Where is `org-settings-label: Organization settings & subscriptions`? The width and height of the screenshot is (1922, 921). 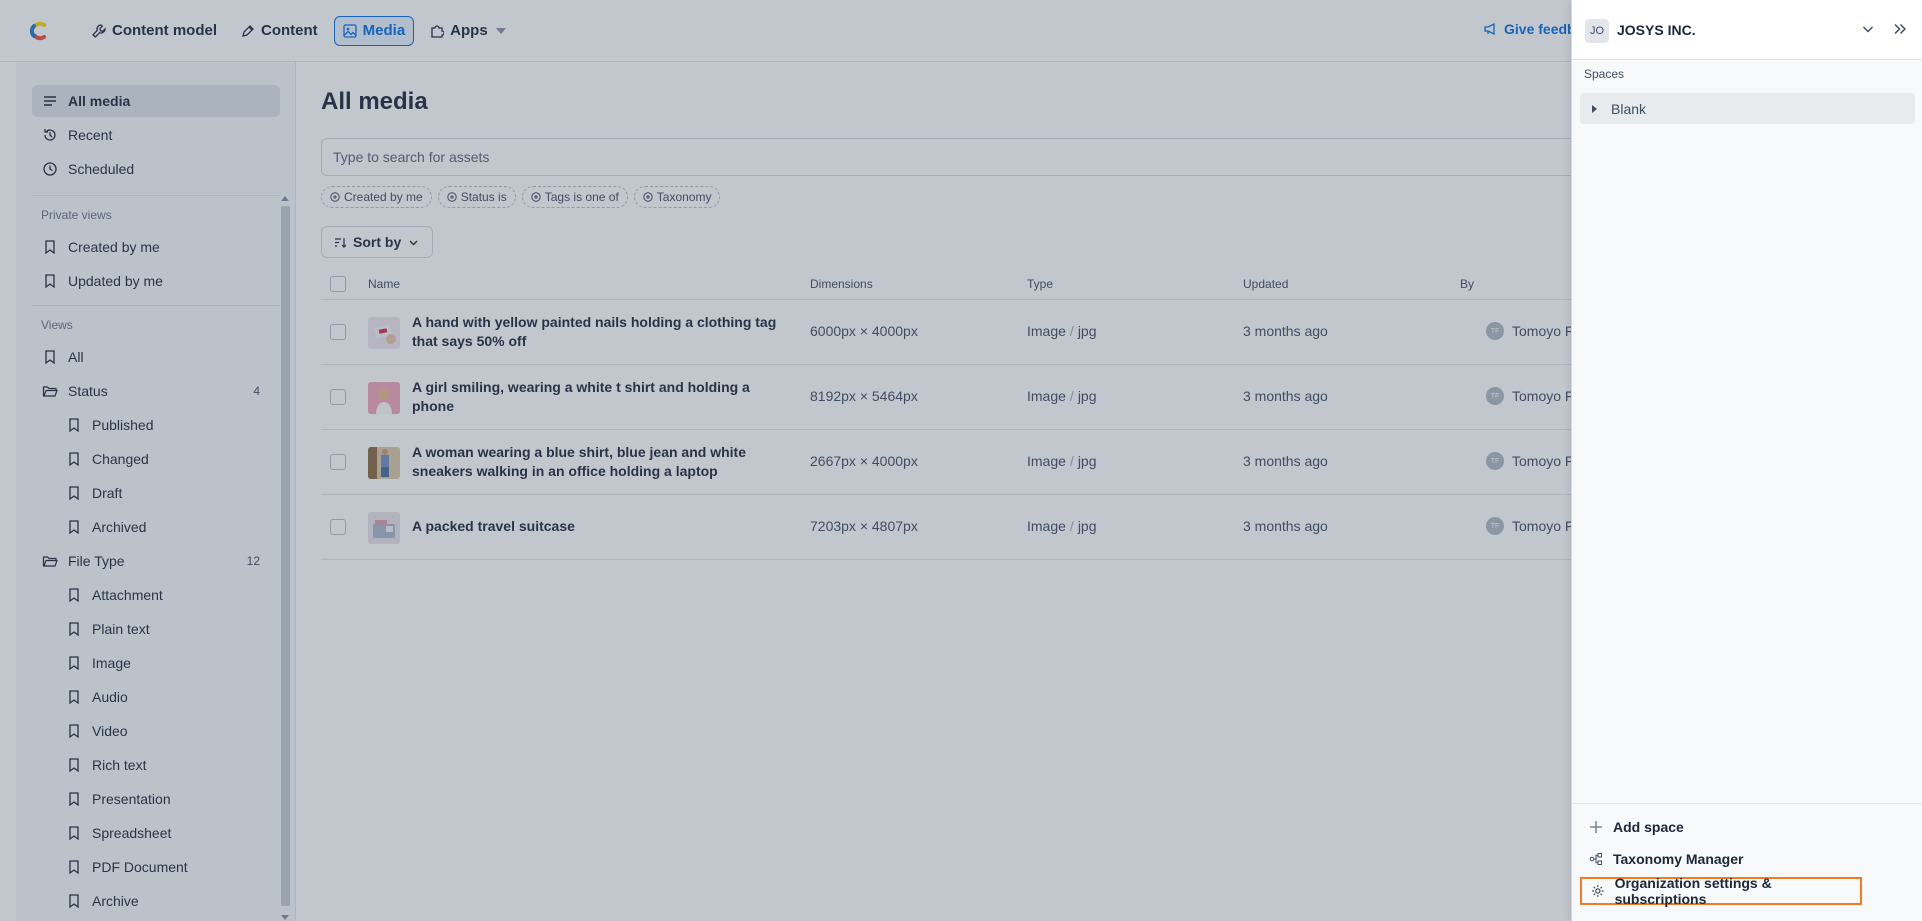
org-settings-label: Organization settings & subscriptions is located at coordinates (1693, 891).